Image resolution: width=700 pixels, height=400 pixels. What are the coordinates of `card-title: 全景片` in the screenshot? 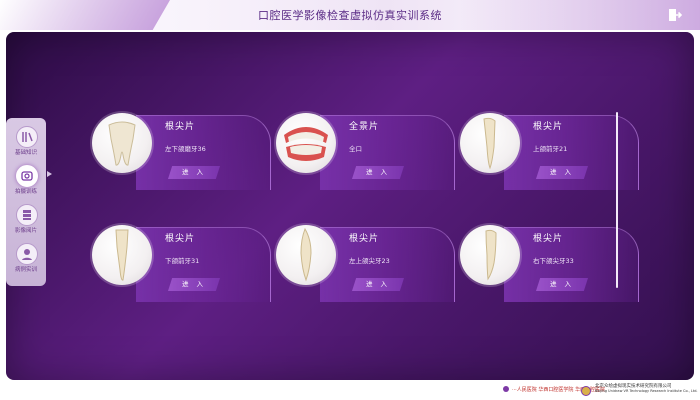 It's located at (364, 127).